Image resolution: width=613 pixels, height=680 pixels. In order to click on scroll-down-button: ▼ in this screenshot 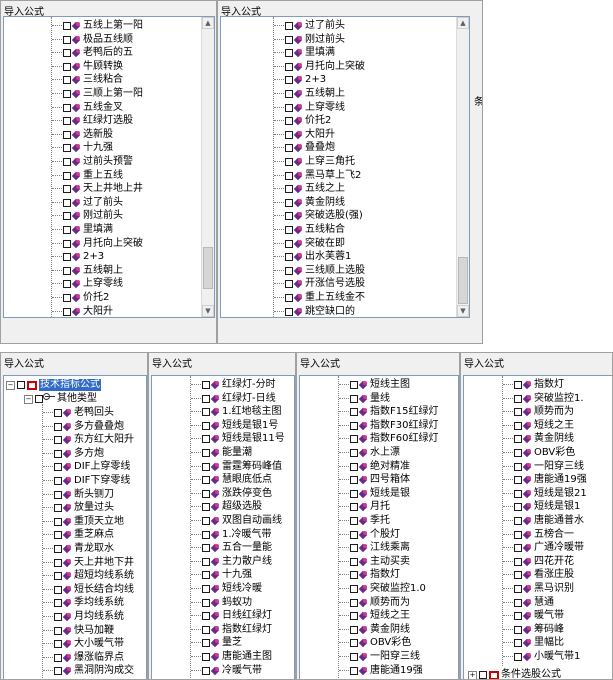, I will do `click(208, 311)`.